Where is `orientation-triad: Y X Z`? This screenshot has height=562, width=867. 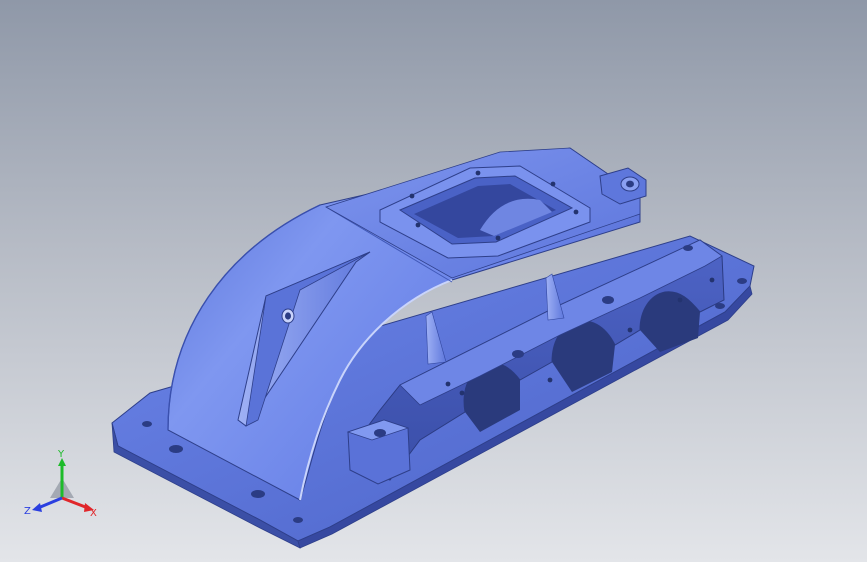 orientation-triad: Y X Z is located at coordinates (60, 484).